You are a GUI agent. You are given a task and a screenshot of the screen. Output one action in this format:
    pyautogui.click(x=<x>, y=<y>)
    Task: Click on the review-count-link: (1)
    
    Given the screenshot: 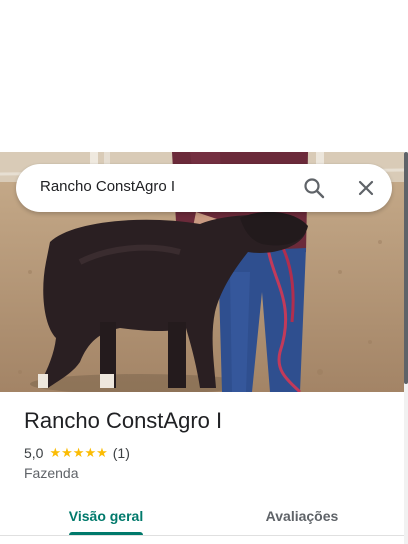 What is the action you would take?
    pyautogui.click(x=121, y=453)
    